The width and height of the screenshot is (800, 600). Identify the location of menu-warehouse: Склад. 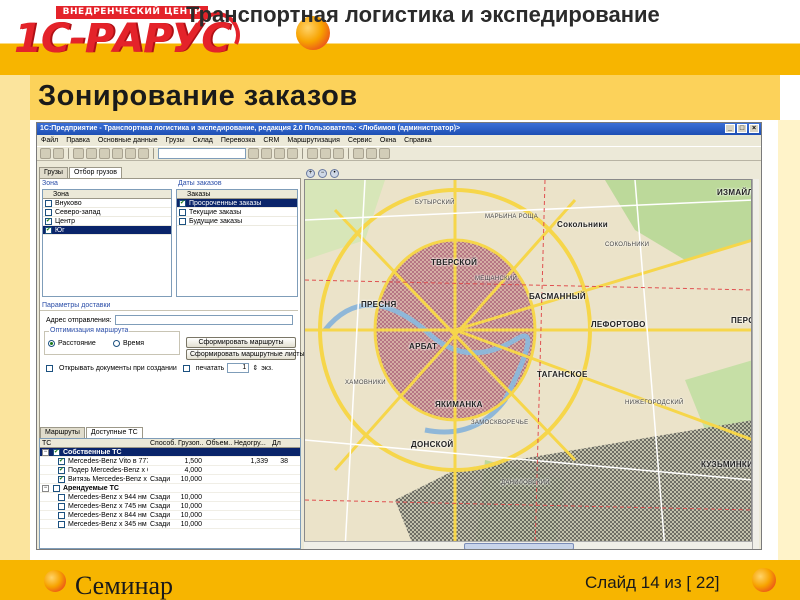
(203, 140).